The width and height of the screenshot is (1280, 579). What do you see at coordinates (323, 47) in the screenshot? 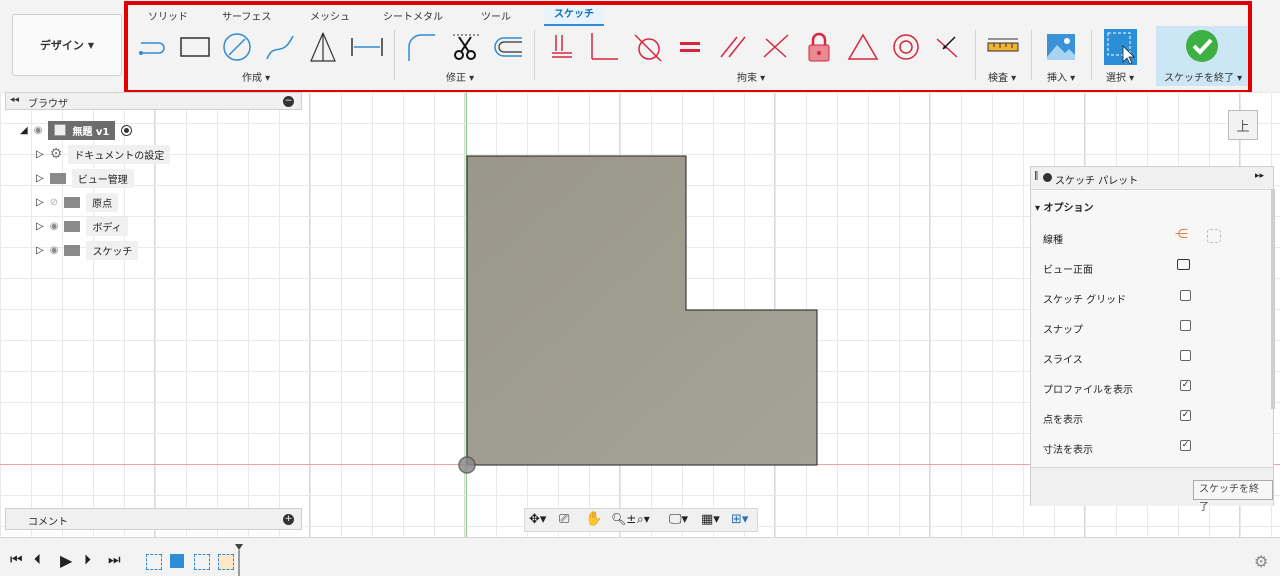
I see `mirror-icon` at bounding box center [323, 47].